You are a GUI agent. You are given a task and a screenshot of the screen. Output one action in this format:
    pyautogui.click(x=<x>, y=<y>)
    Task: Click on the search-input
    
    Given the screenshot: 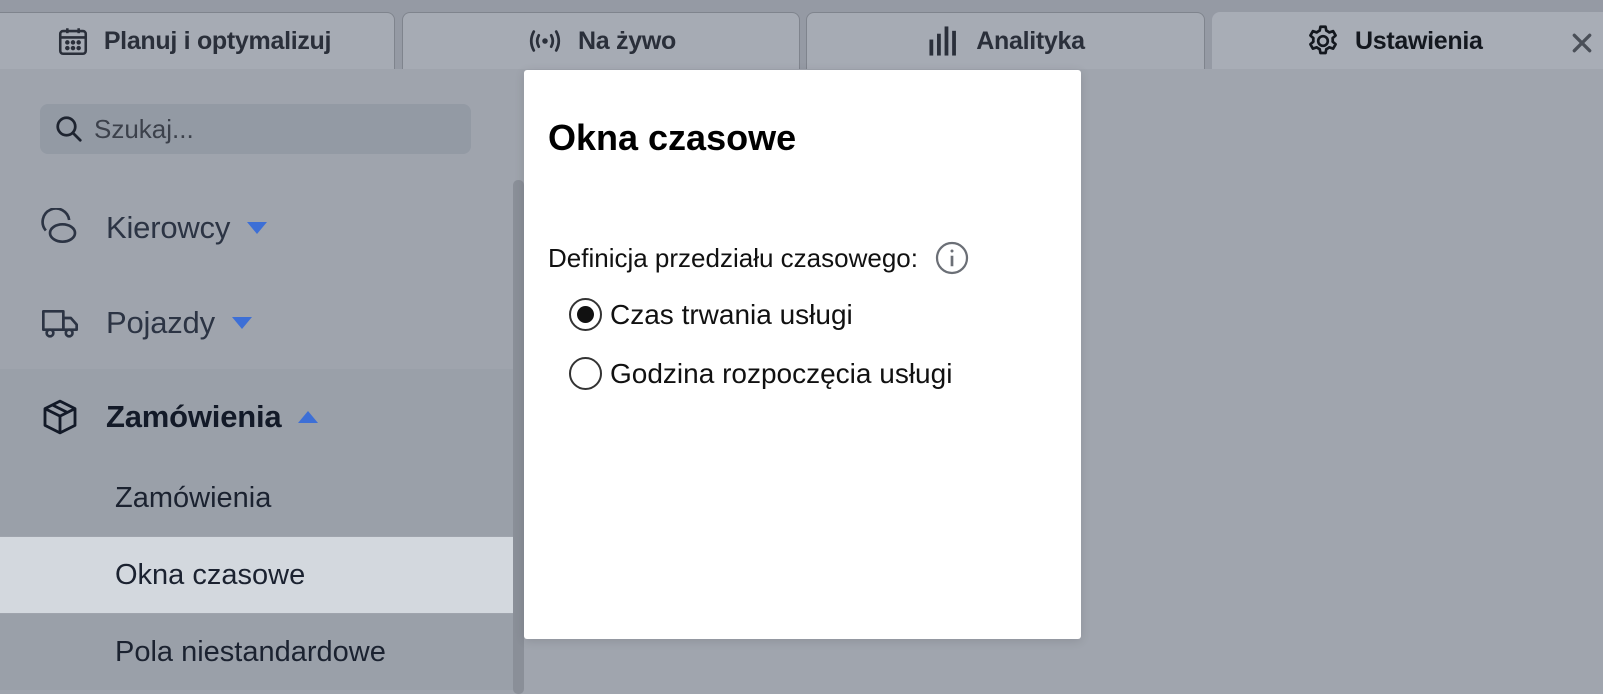 What is the action you would take?
    pyautogui.click(x=274, y=129)
    